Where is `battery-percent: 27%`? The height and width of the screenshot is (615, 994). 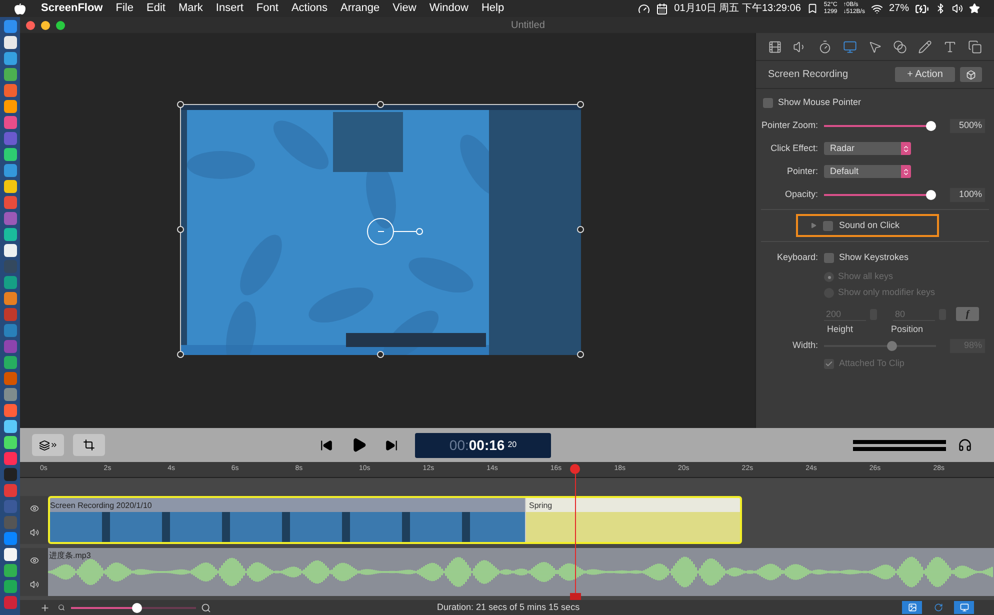 battery-percent: 27% is located at coordinates (898, 8).